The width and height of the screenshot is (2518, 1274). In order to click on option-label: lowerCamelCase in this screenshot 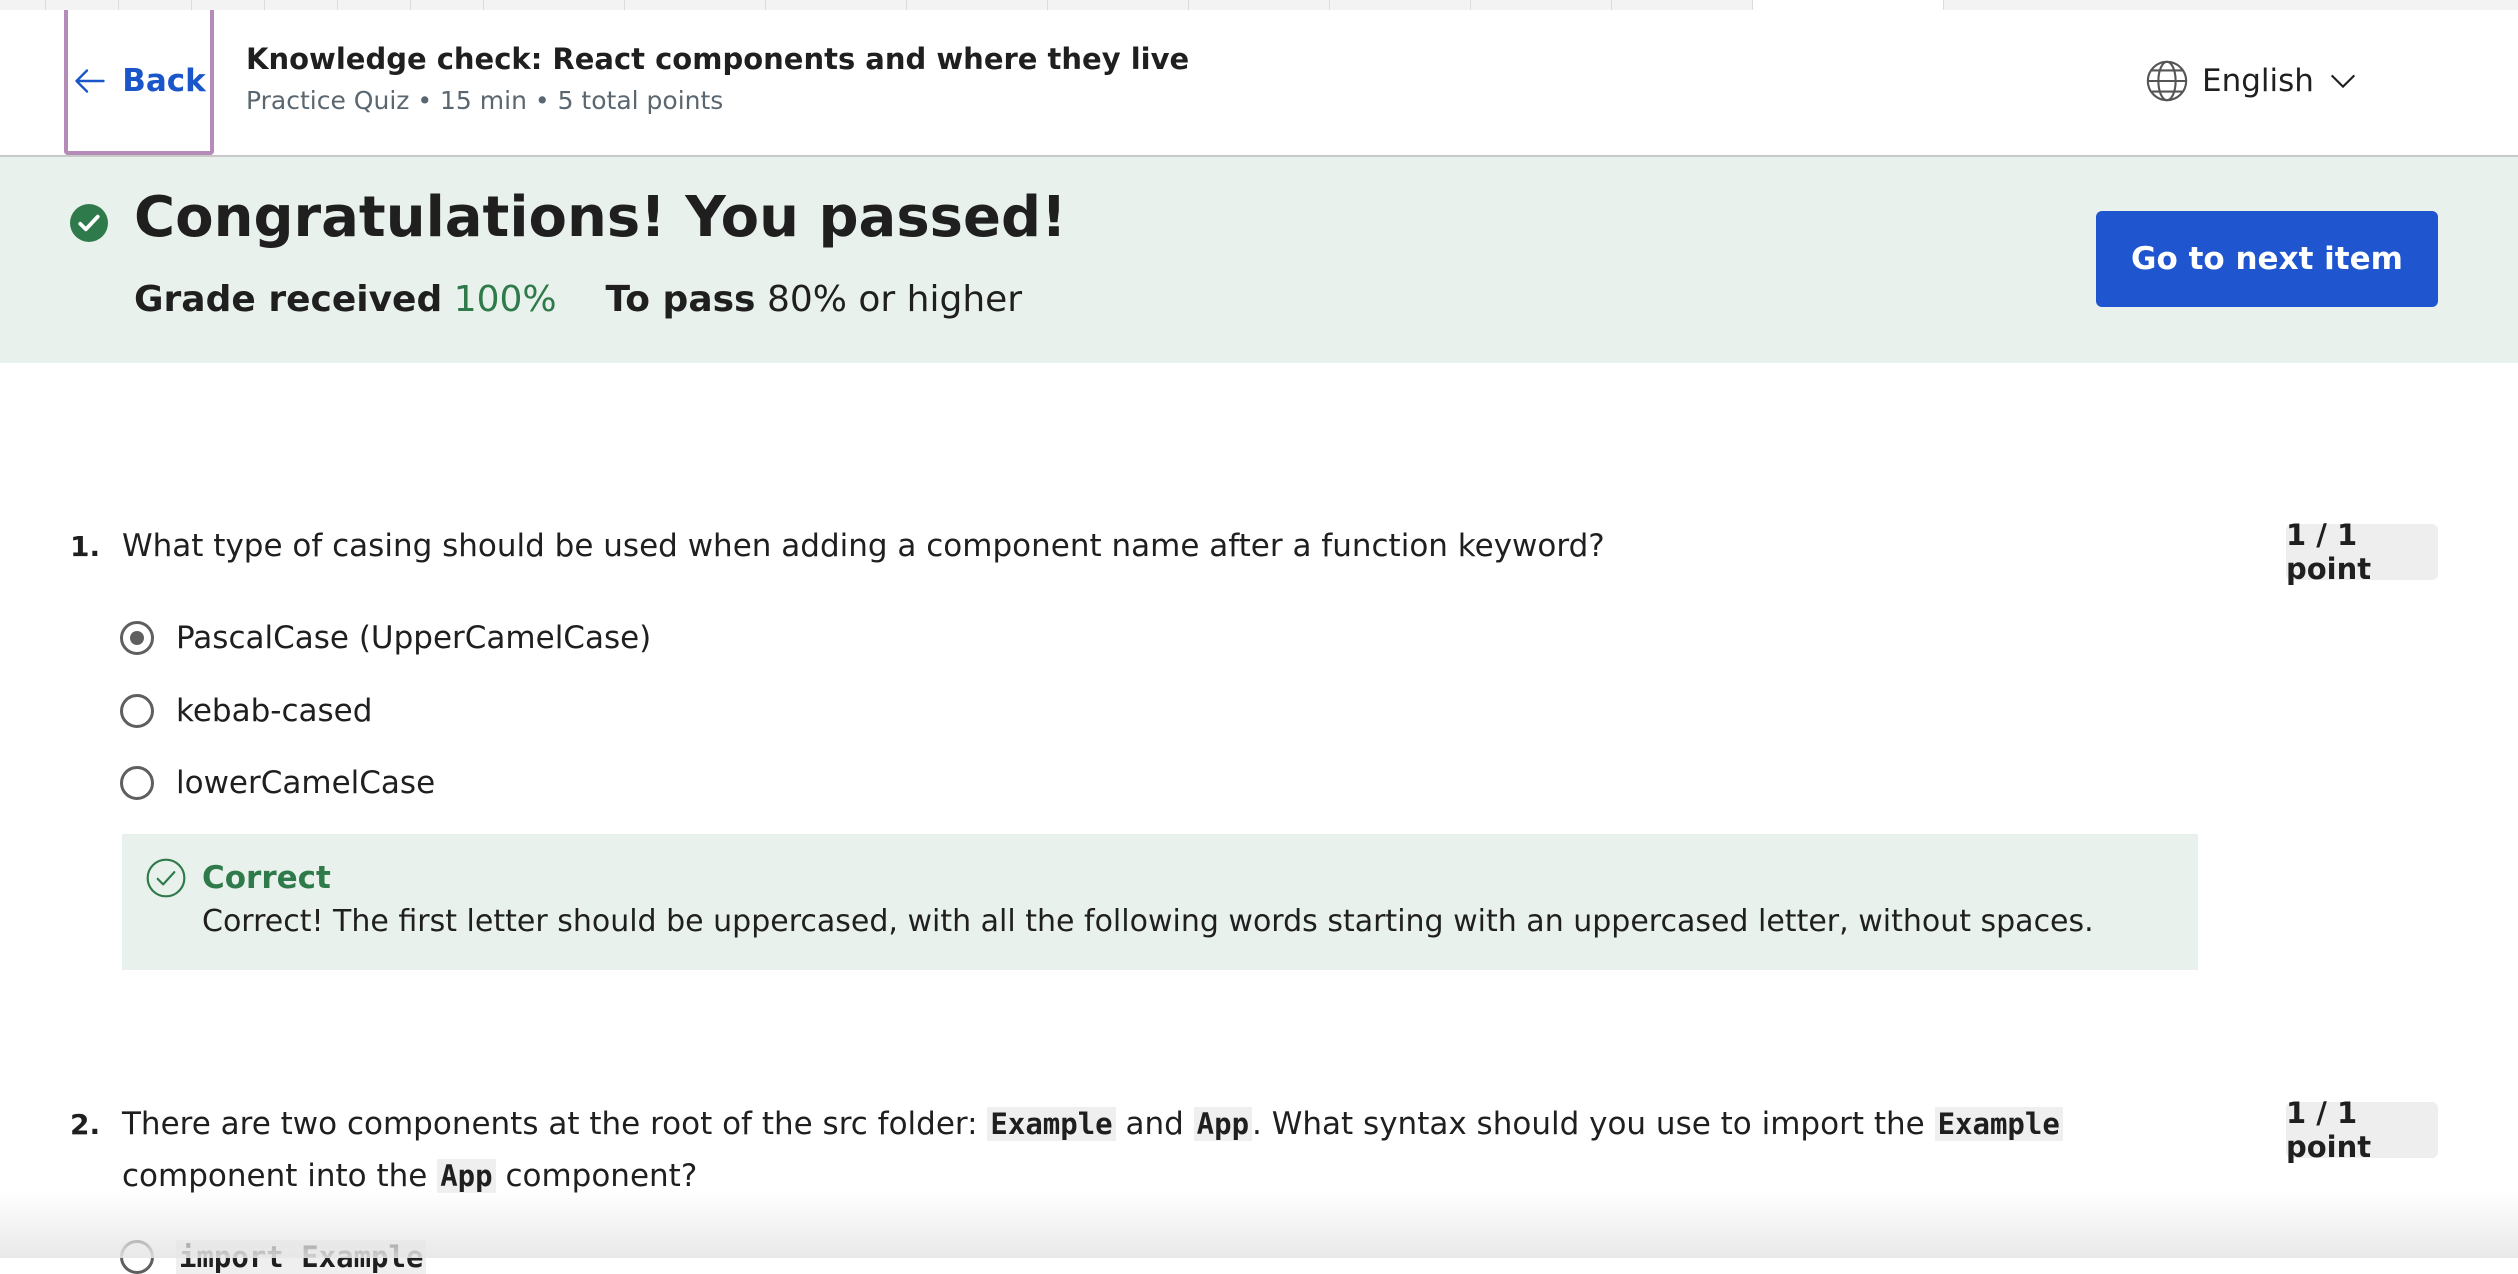, I will do `click(306, 783)`.